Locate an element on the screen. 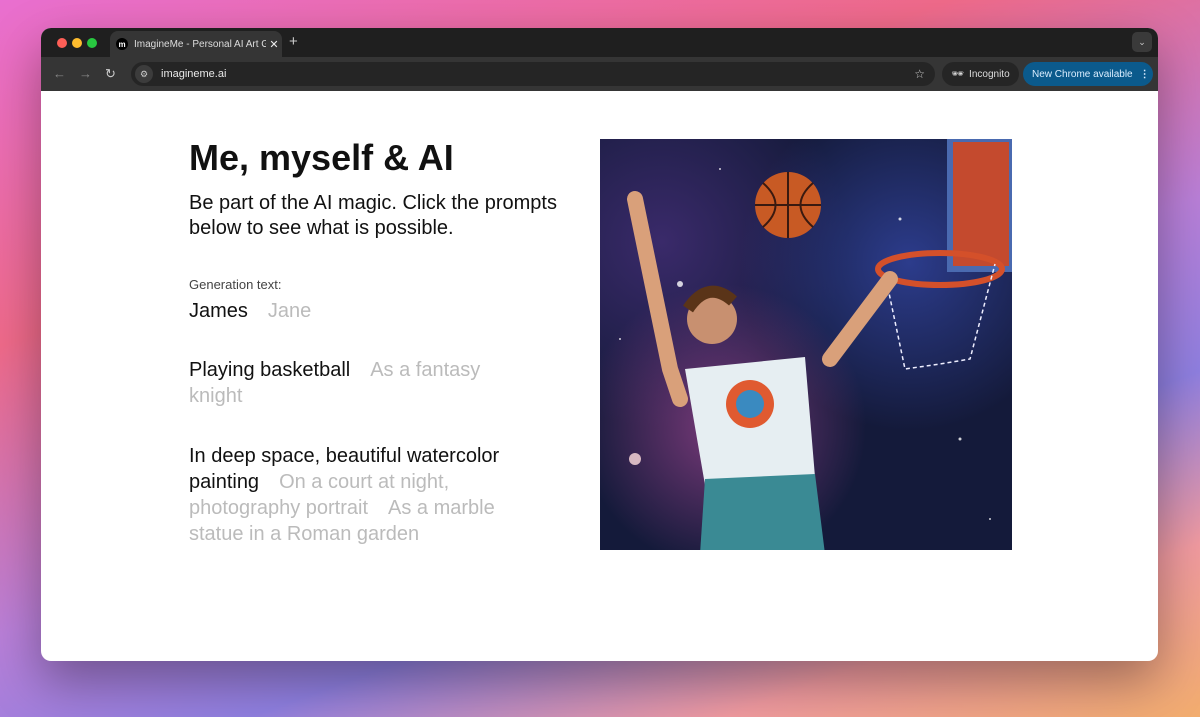 The height and width of the screenshot is (717, 1200). update-label: New Chrome available is located at coordinates (1082, 74).